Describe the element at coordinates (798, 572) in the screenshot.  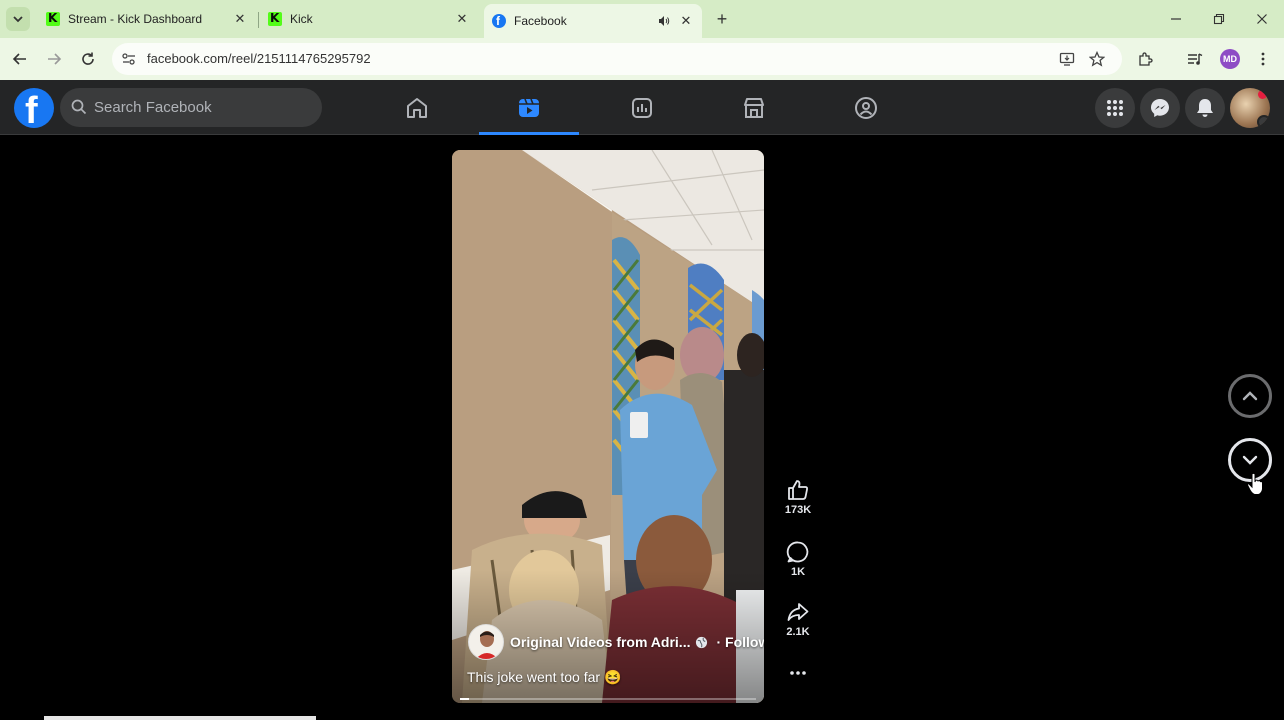
I see `comment-count: 1K` at that location.